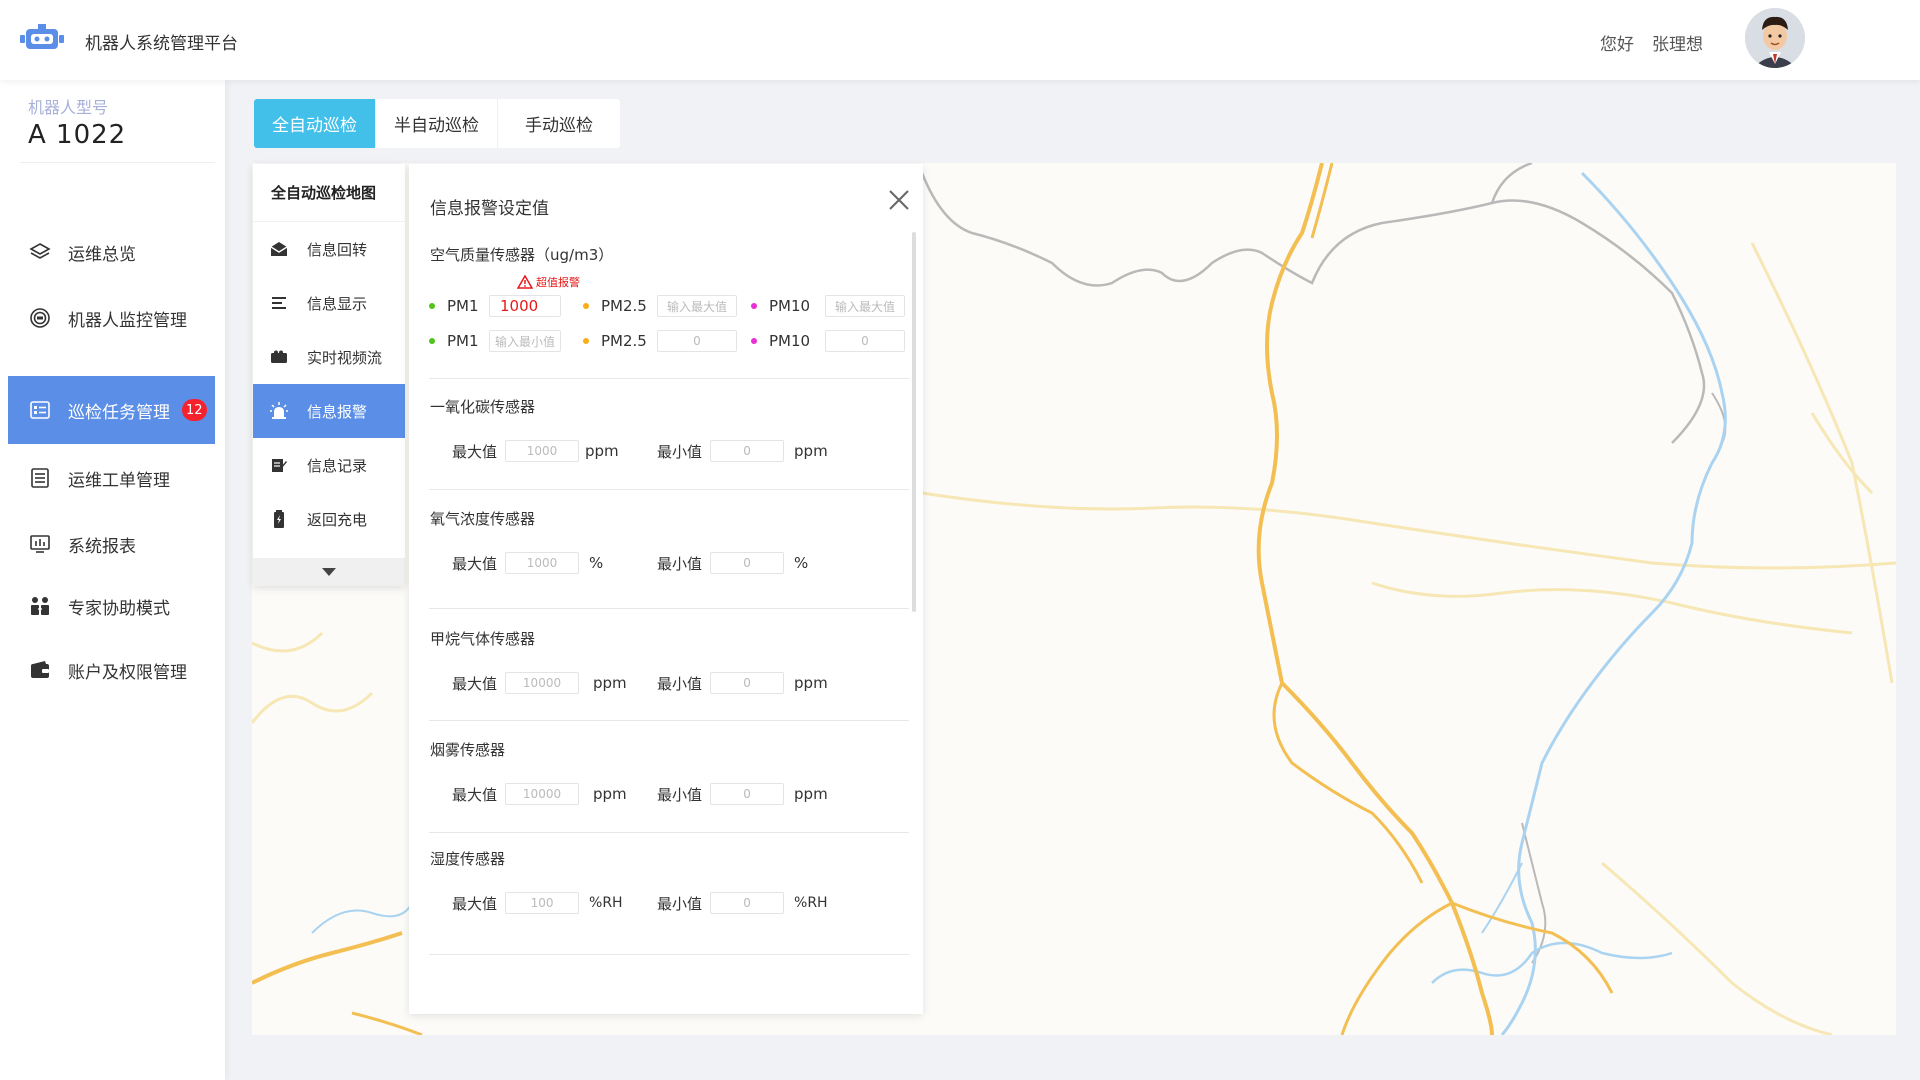 Image resolution: width=1920 pixels, height=1080 pixels. Describe the element at coordinates (697, 306) in the screenshot. I see `pm25-max-input: 输入最大值` at that location.